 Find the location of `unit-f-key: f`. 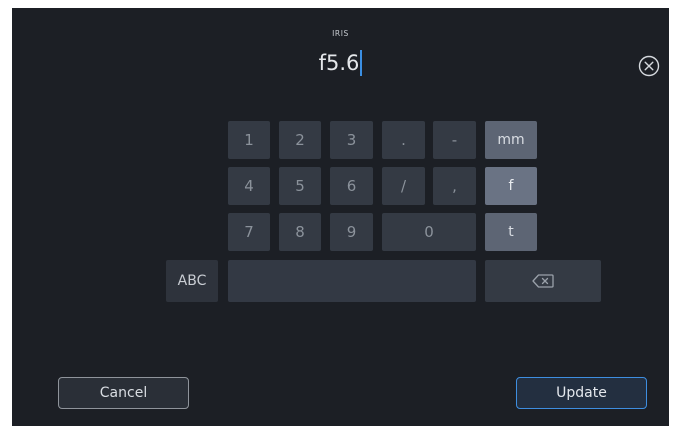

unit-f-key: f is located at coordinates (511, 186).